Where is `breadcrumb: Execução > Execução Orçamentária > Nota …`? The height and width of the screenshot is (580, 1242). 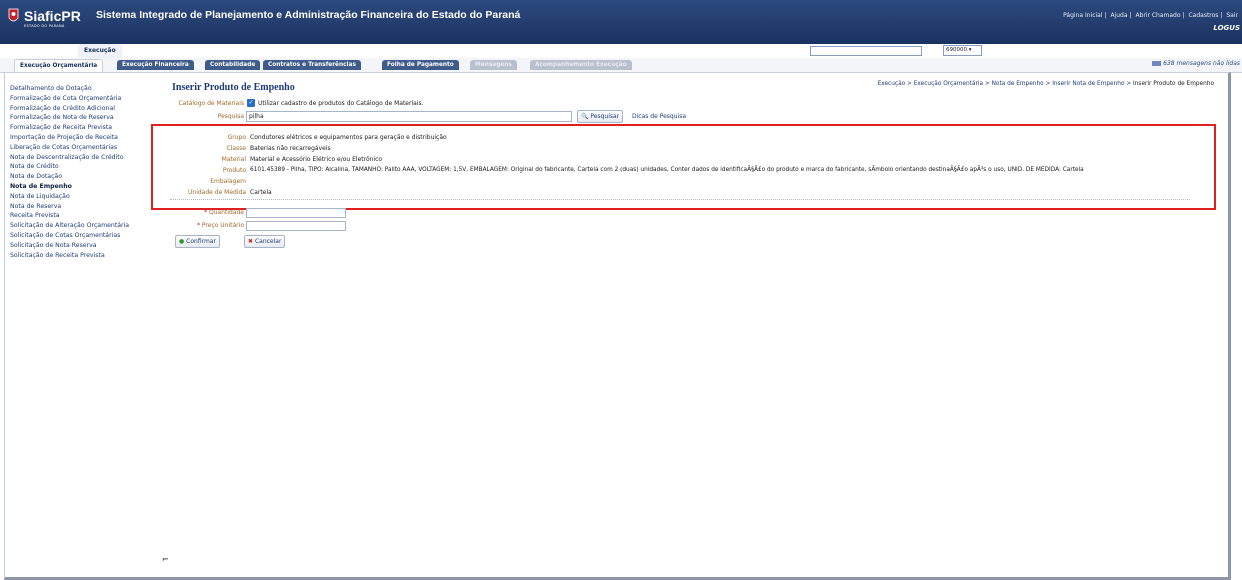
breadcrumb: Execução > Execução Orçamentária > Nota … is located at coordinates (1046, 84).